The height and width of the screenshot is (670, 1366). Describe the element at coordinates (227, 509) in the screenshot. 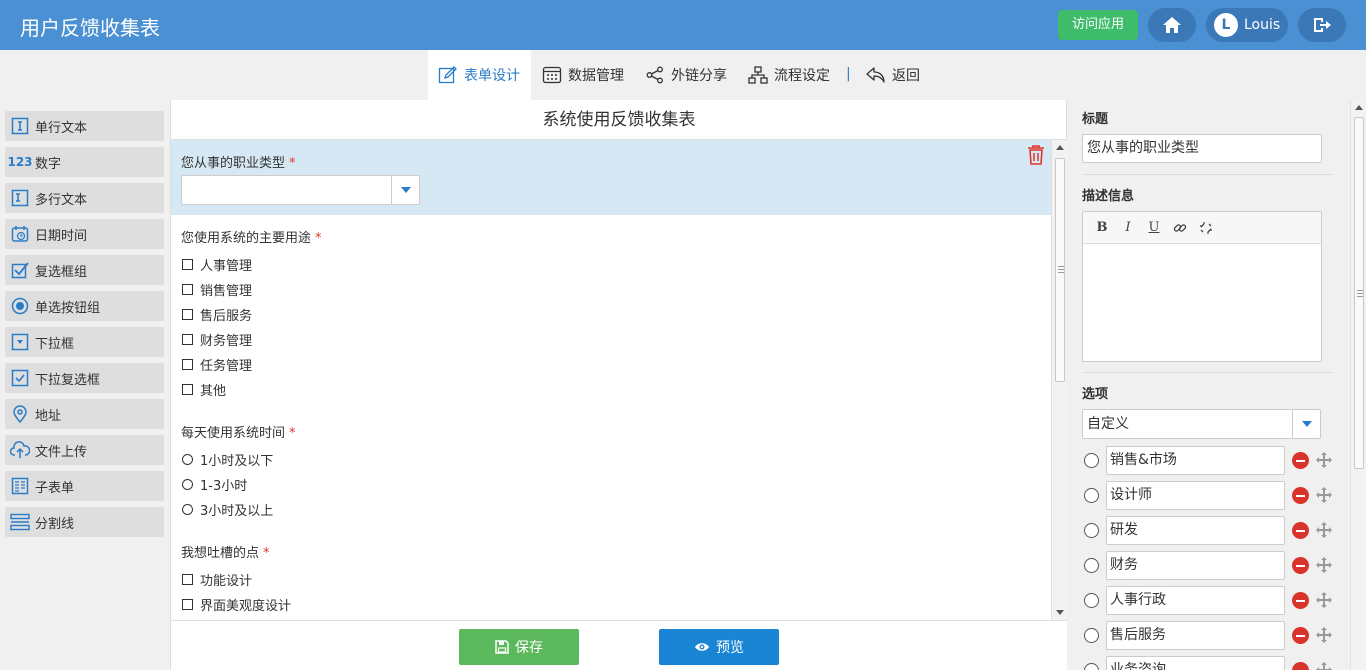

I see `radio-option: 3小时及以上` at that location.